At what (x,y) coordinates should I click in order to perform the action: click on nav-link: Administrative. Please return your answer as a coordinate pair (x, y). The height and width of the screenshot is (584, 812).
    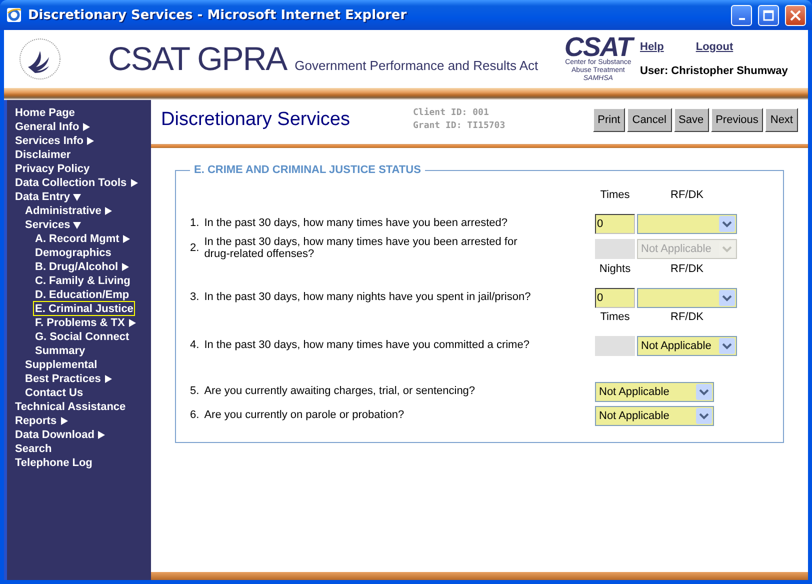
    Looking at the image, I should click on (69, 210).